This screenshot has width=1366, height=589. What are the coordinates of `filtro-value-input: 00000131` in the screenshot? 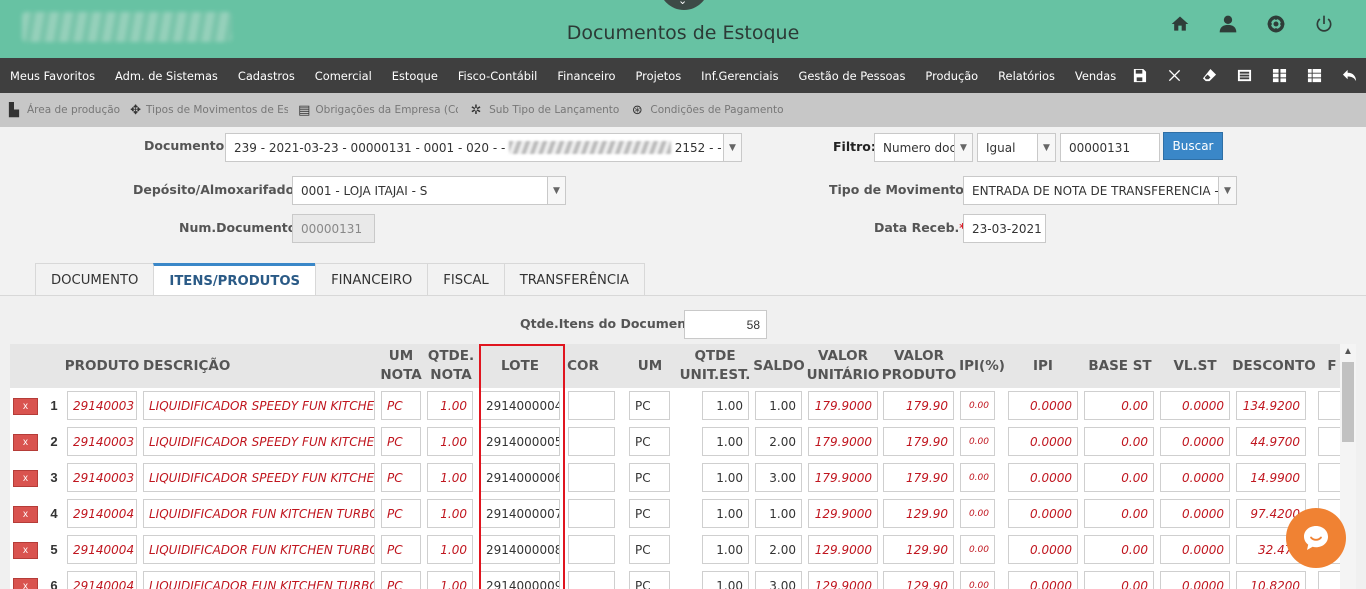 It's located at (1110, 147).